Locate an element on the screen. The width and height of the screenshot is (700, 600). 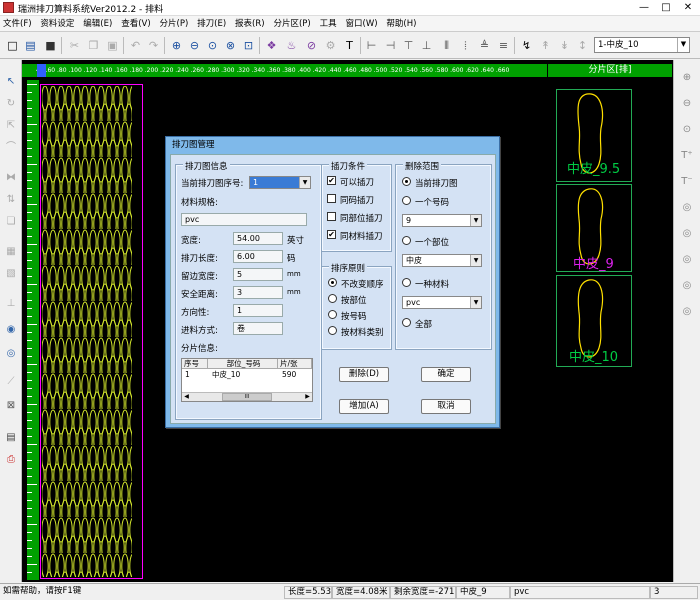
rotate-icon: ↻ is located at coordinates (11, 104).